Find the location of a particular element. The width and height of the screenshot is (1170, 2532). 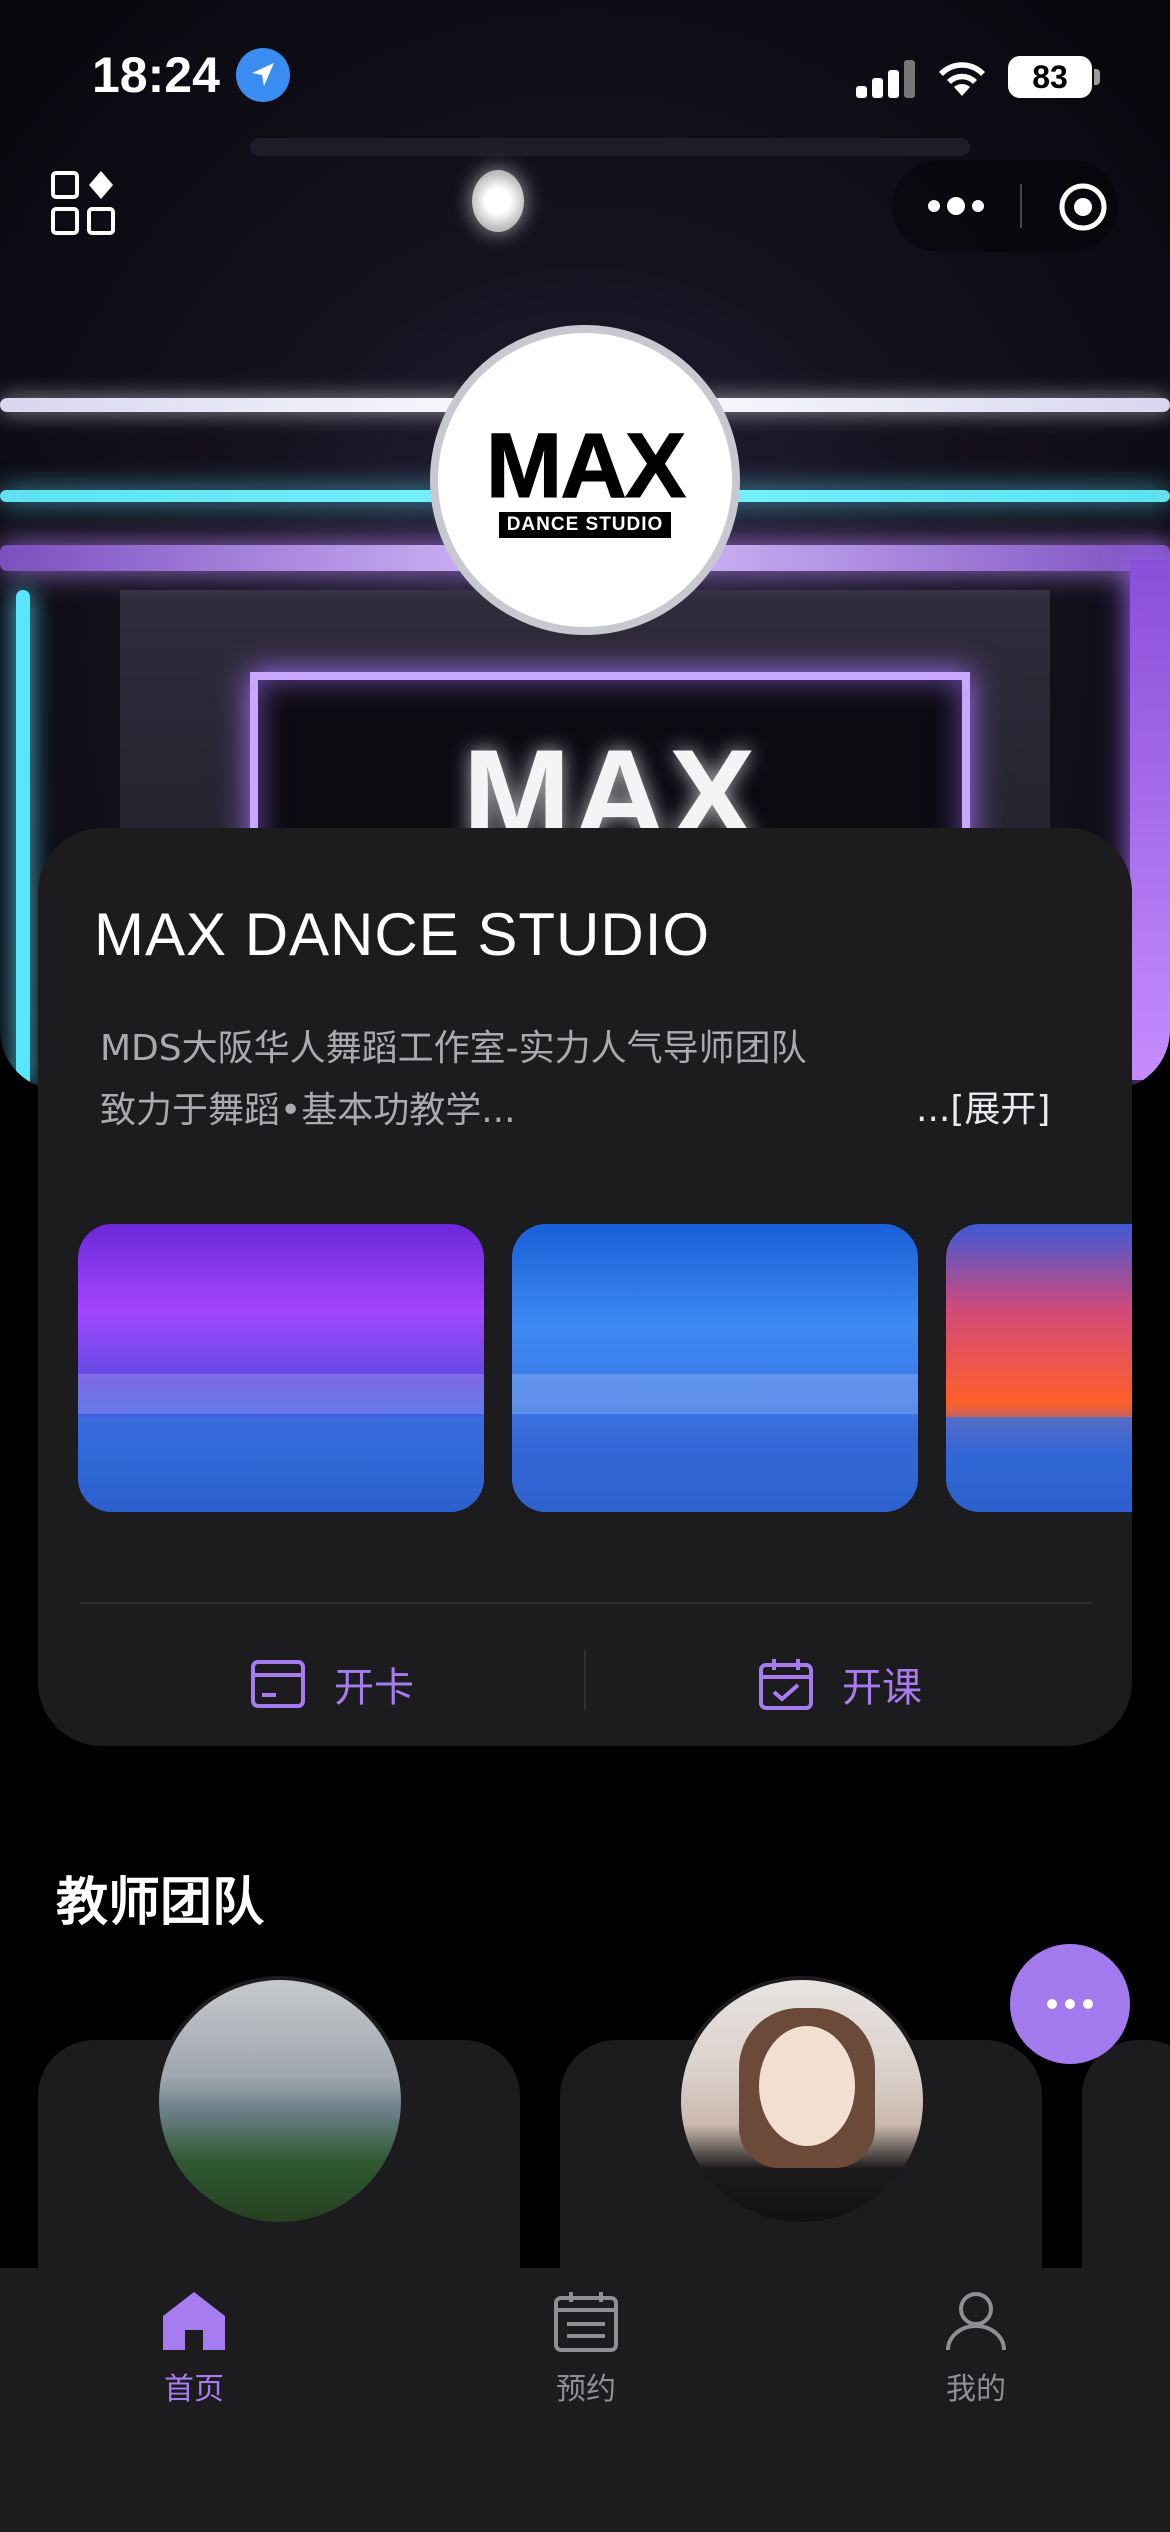

open-card-label: 开卡 is located at coordinates (374, 1688).